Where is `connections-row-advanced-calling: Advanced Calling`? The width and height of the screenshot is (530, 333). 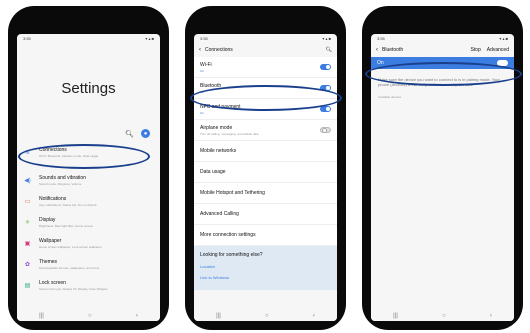 connections-row-advanced-calling: Advanced Calling is located at coordinates (265, 214).